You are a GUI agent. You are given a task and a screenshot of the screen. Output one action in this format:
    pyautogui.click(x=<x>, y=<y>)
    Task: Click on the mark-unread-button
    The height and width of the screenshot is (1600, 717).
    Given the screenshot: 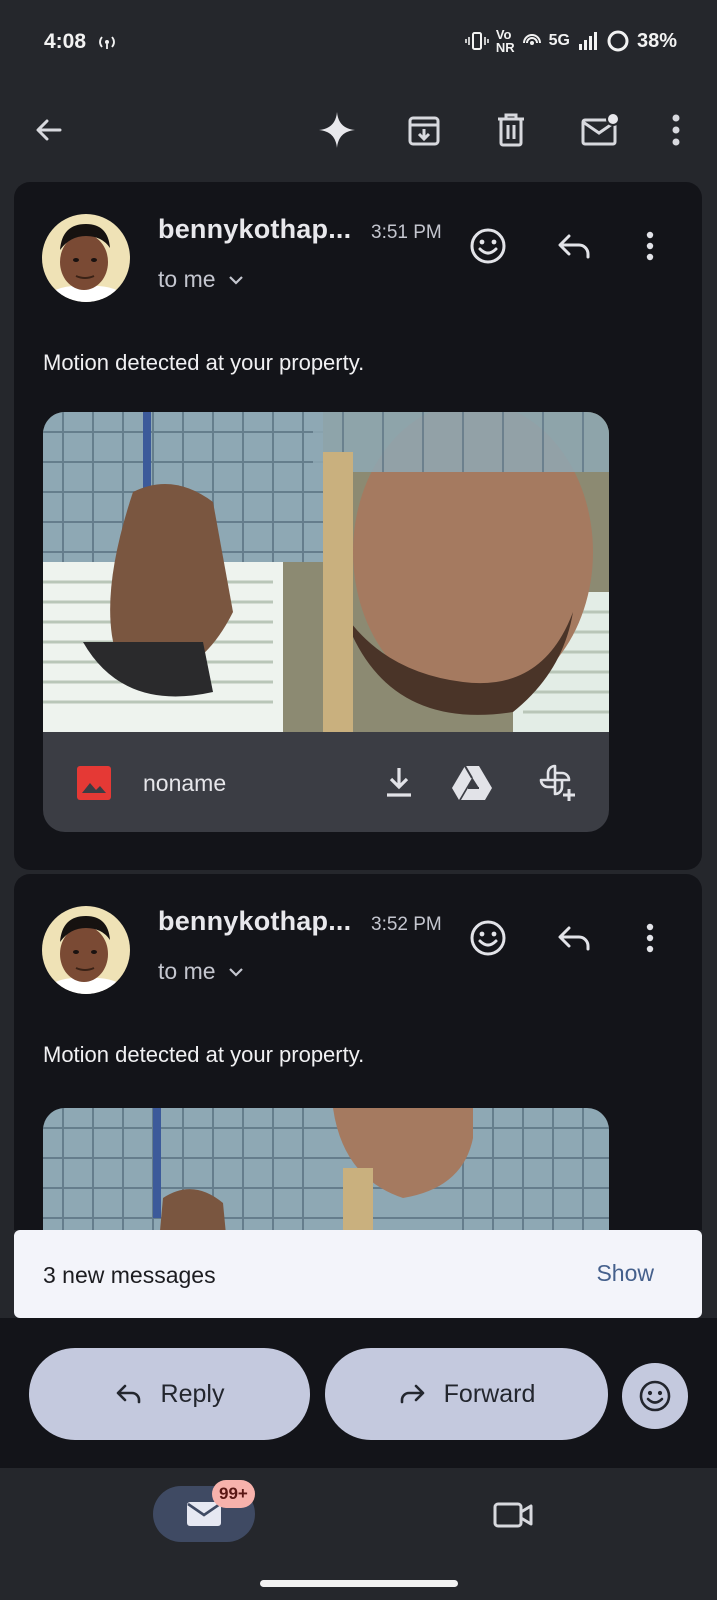 What is the action you would take?
    pyautogui.click(x=600, y=130)
    